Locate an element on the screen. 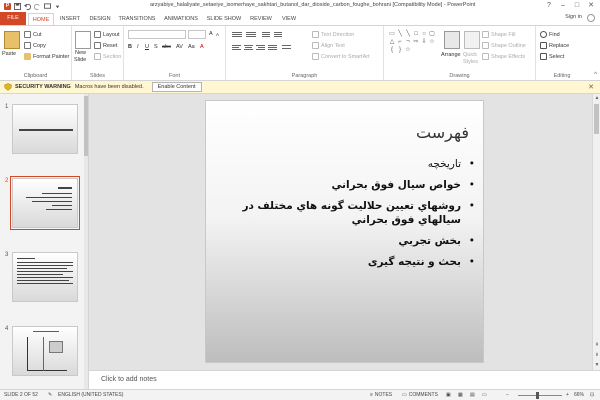 This screenshot has height=400, width=600. shape-outline-button: Shape Outline is located at coordinates (504, 45).